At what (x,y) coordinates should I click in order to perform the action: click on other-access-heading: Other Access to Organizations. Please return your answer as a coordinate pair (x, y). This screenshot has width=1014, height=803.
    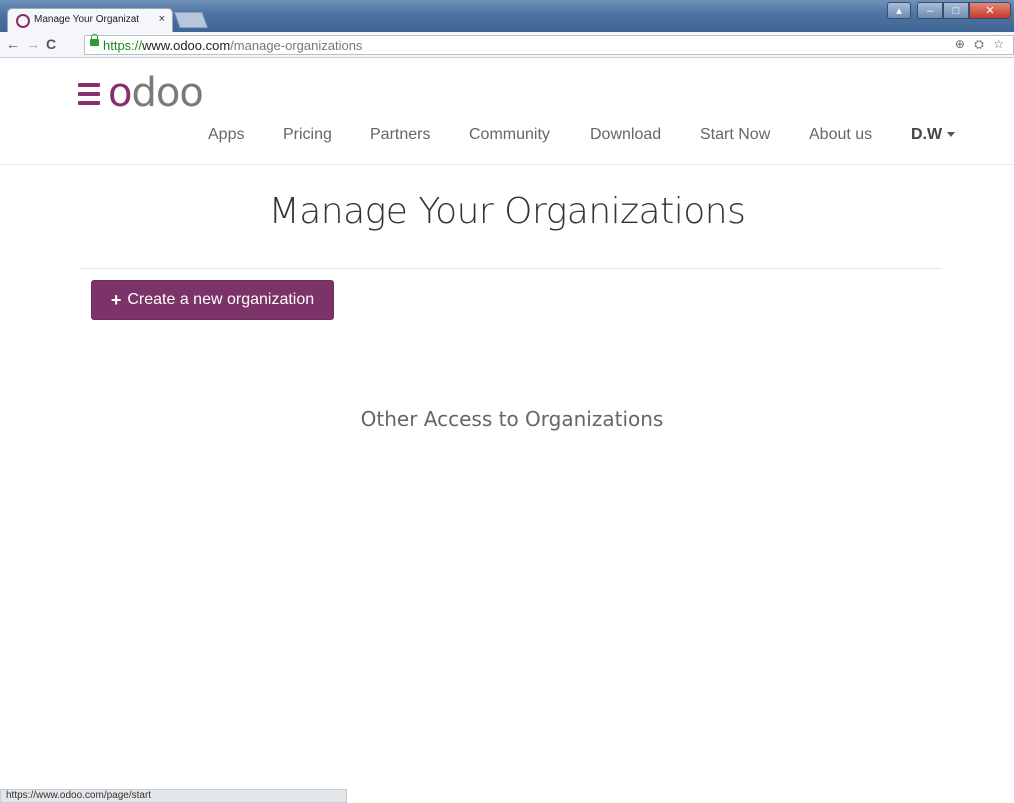
    Looking at the image, I should click on (512, 419).